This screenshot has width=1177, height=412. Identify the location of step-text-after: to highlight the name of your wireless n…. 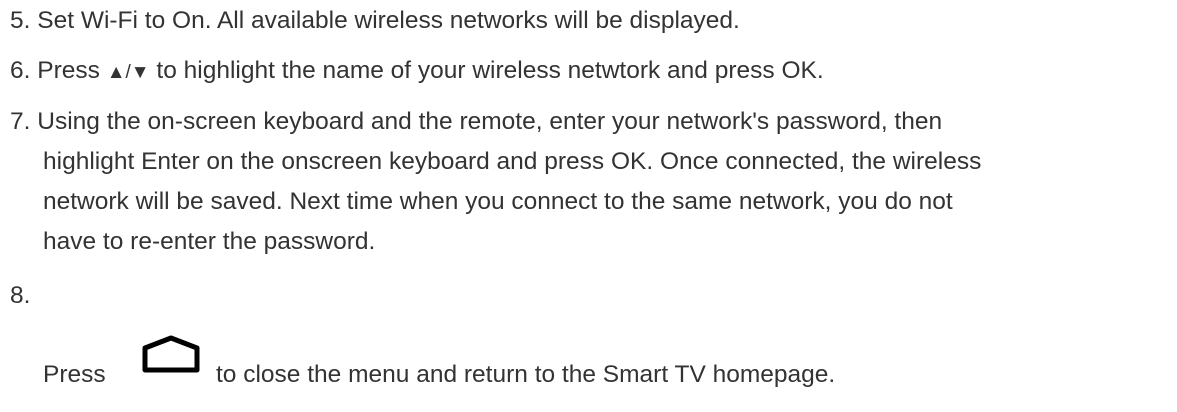
(486, 70).